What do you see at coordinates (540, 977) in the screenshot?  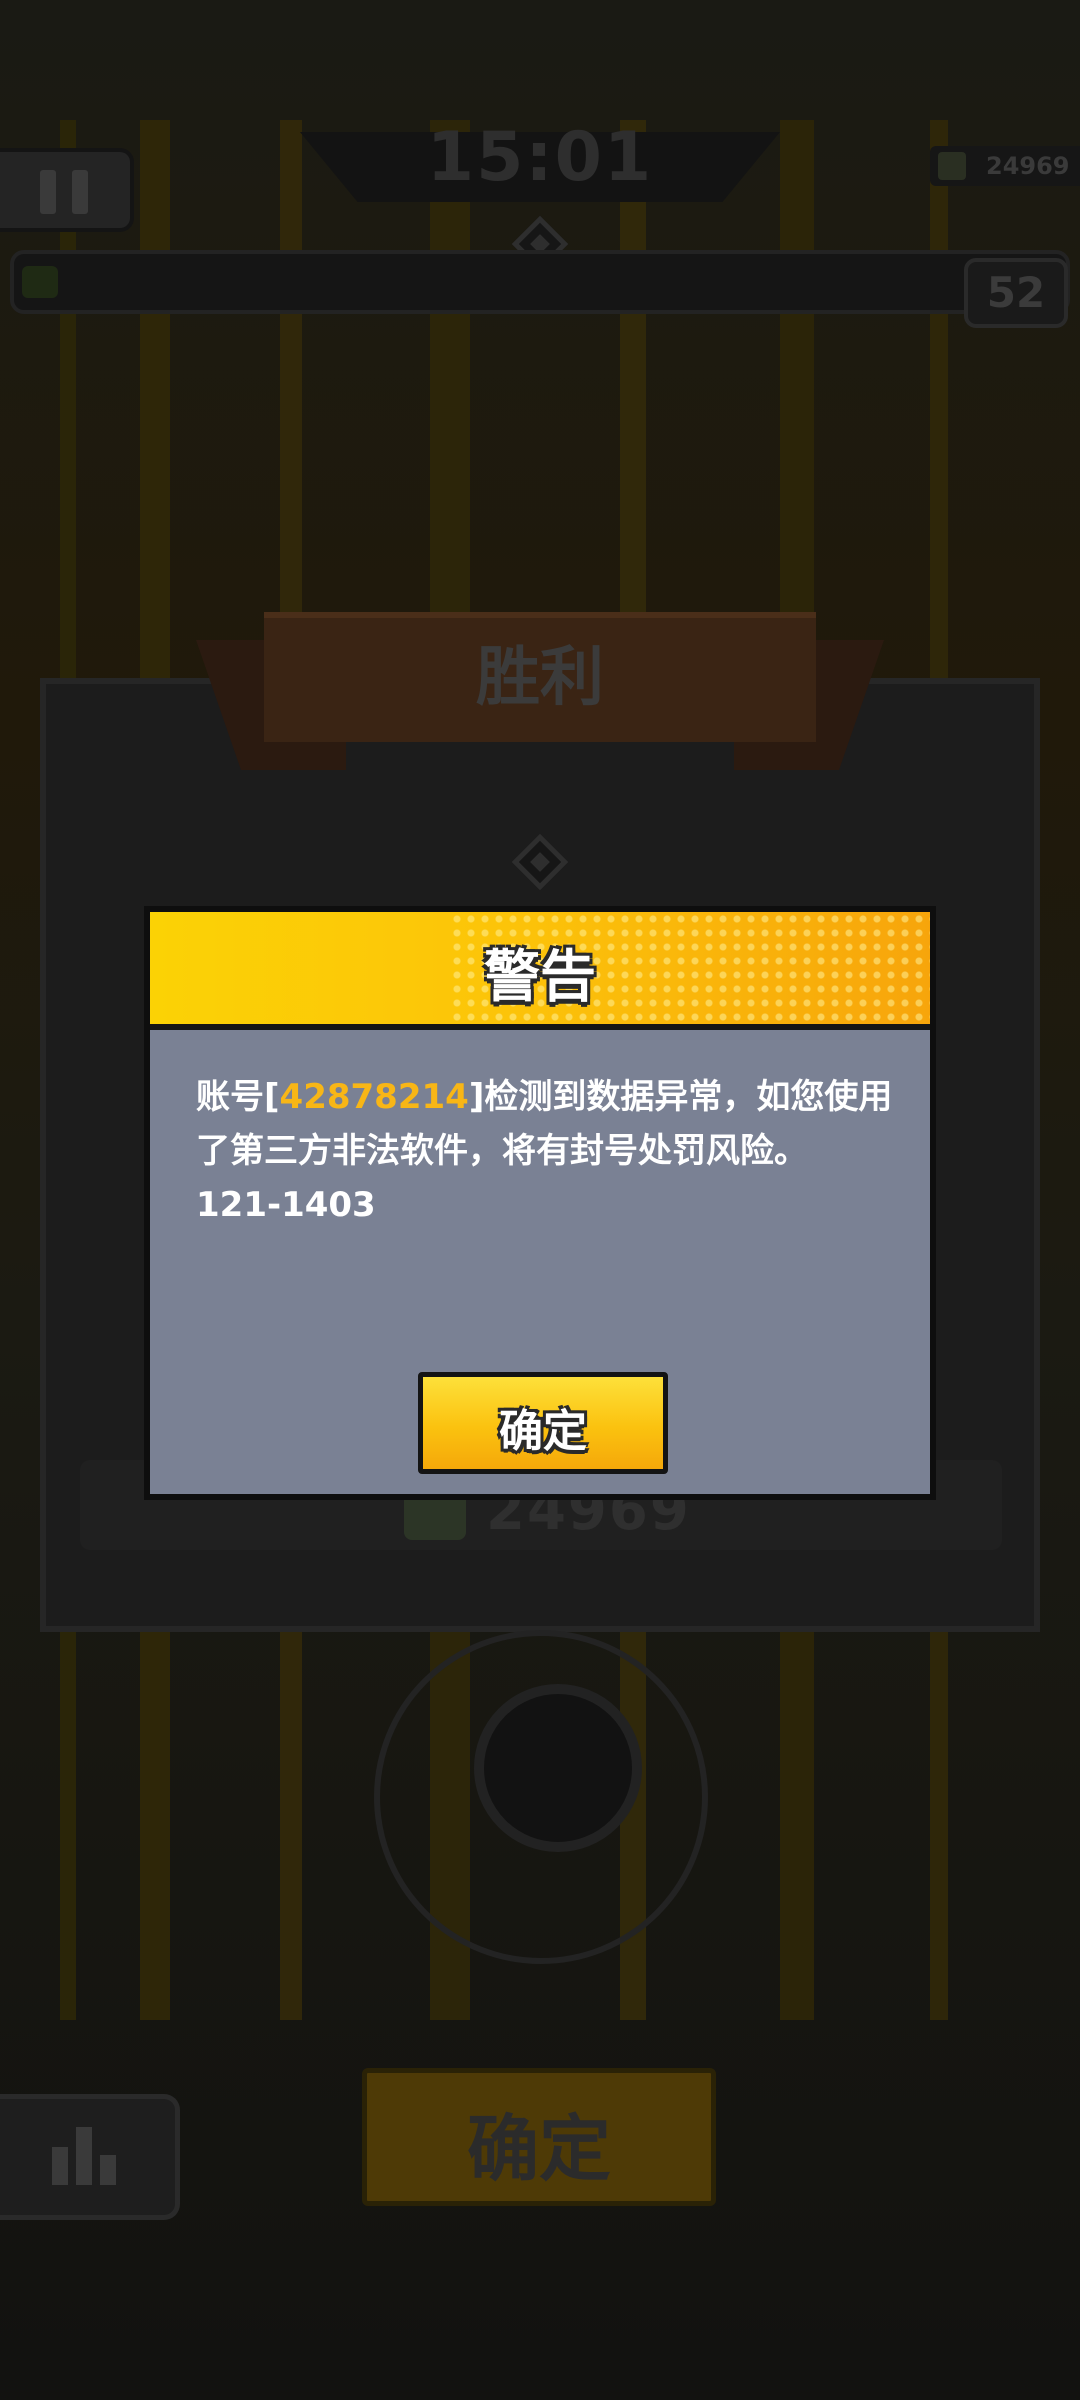 I see `dialog-title: 警告` at bounding box center [540, 977].